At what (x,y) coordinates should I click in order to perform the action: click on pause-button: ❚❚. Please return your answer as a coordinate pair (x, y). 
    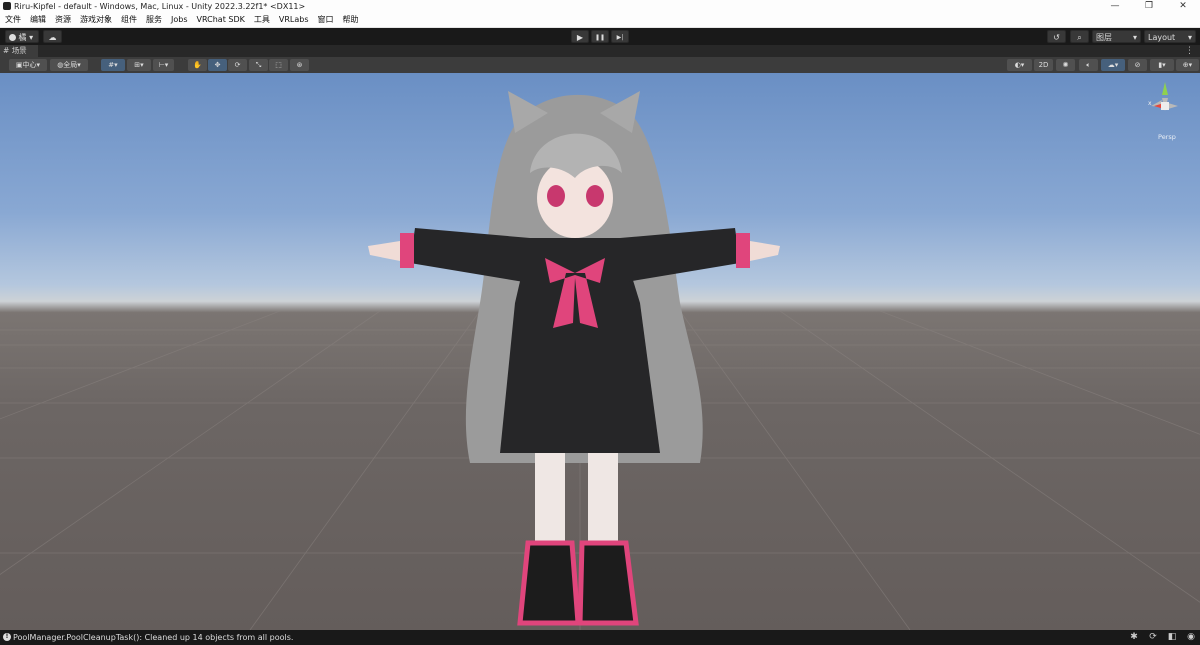
    Looking at the image, I should click on (600, 36).